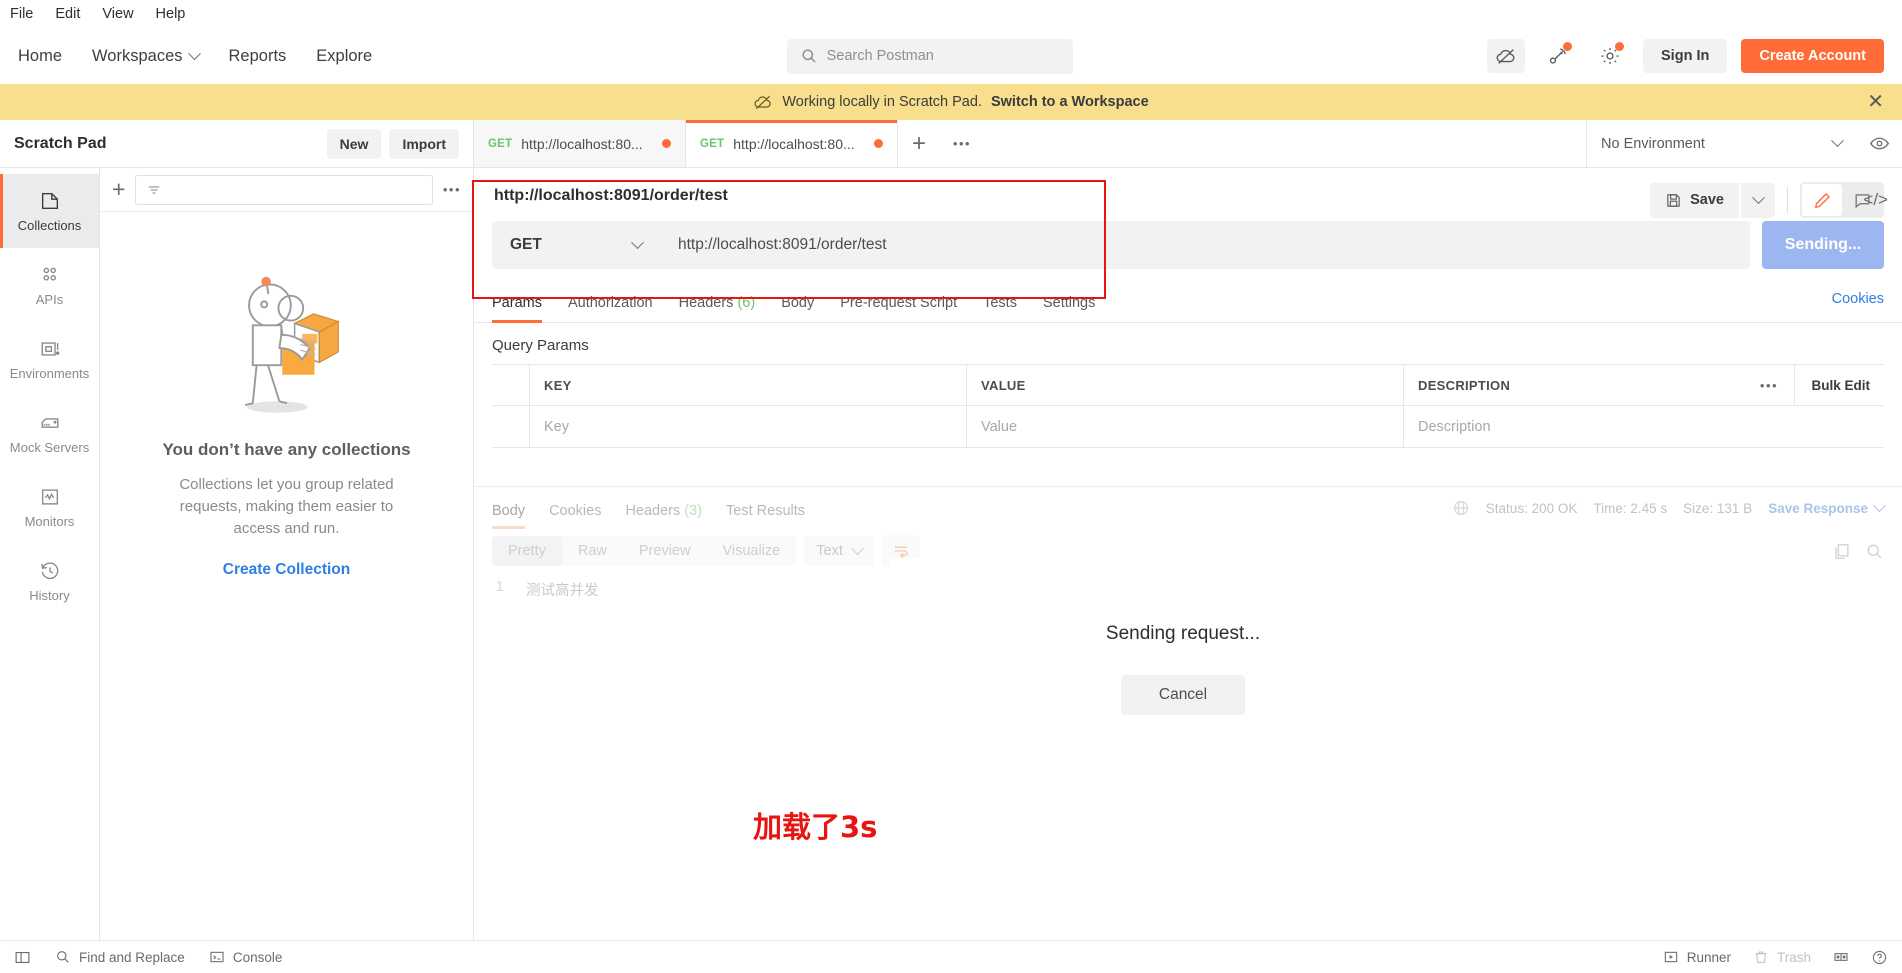 This screenshot has height=973, width=1902. I want to click on sign-in-button: Sign In, so click(1685, 56).